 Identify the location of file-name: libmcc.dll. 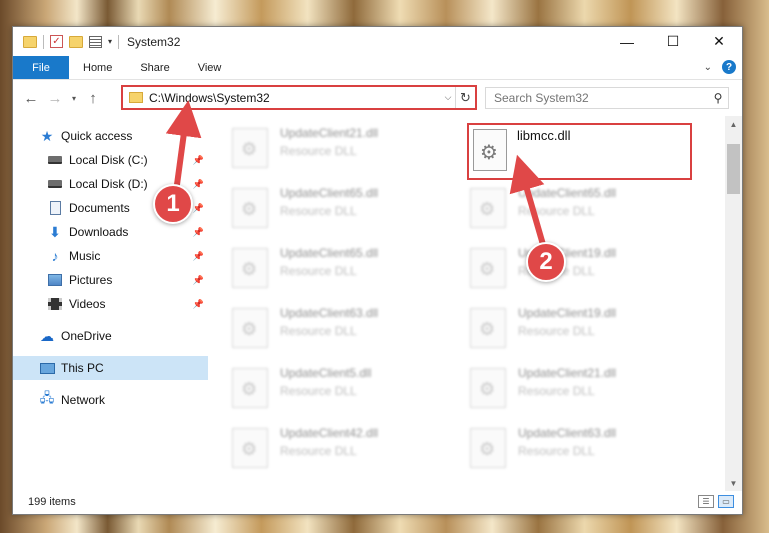
(544, 135).